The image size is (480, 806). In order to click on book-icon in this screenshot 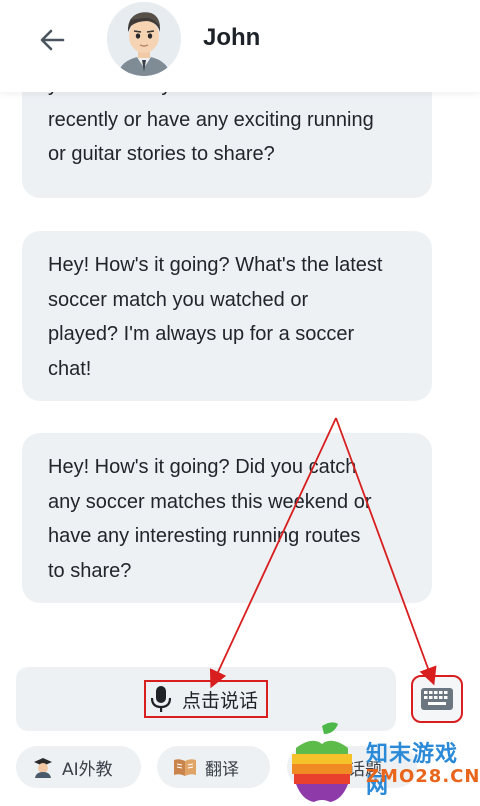, I will do `click(185, 767)`.